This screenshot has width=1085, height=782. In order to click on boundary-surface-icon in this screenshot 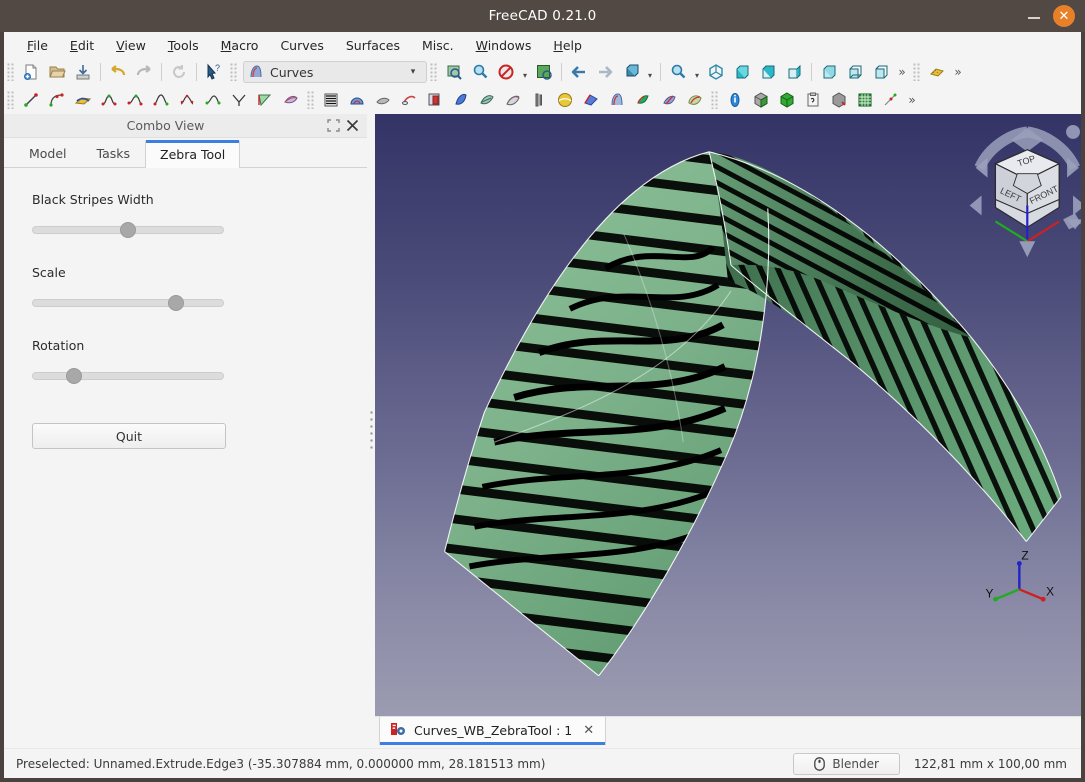, I will do `click(591, 100)`.